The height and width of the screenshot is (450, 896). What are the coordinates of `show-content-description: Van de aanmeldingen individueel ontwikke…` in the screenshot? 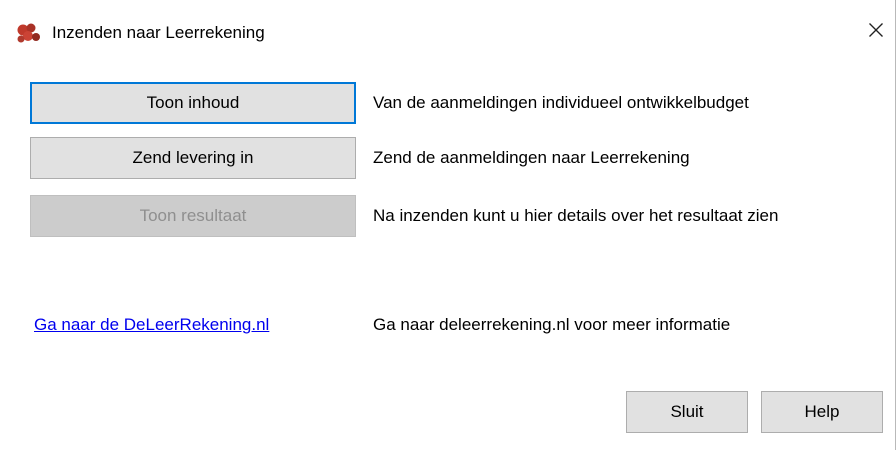 It's located at (561, 102).